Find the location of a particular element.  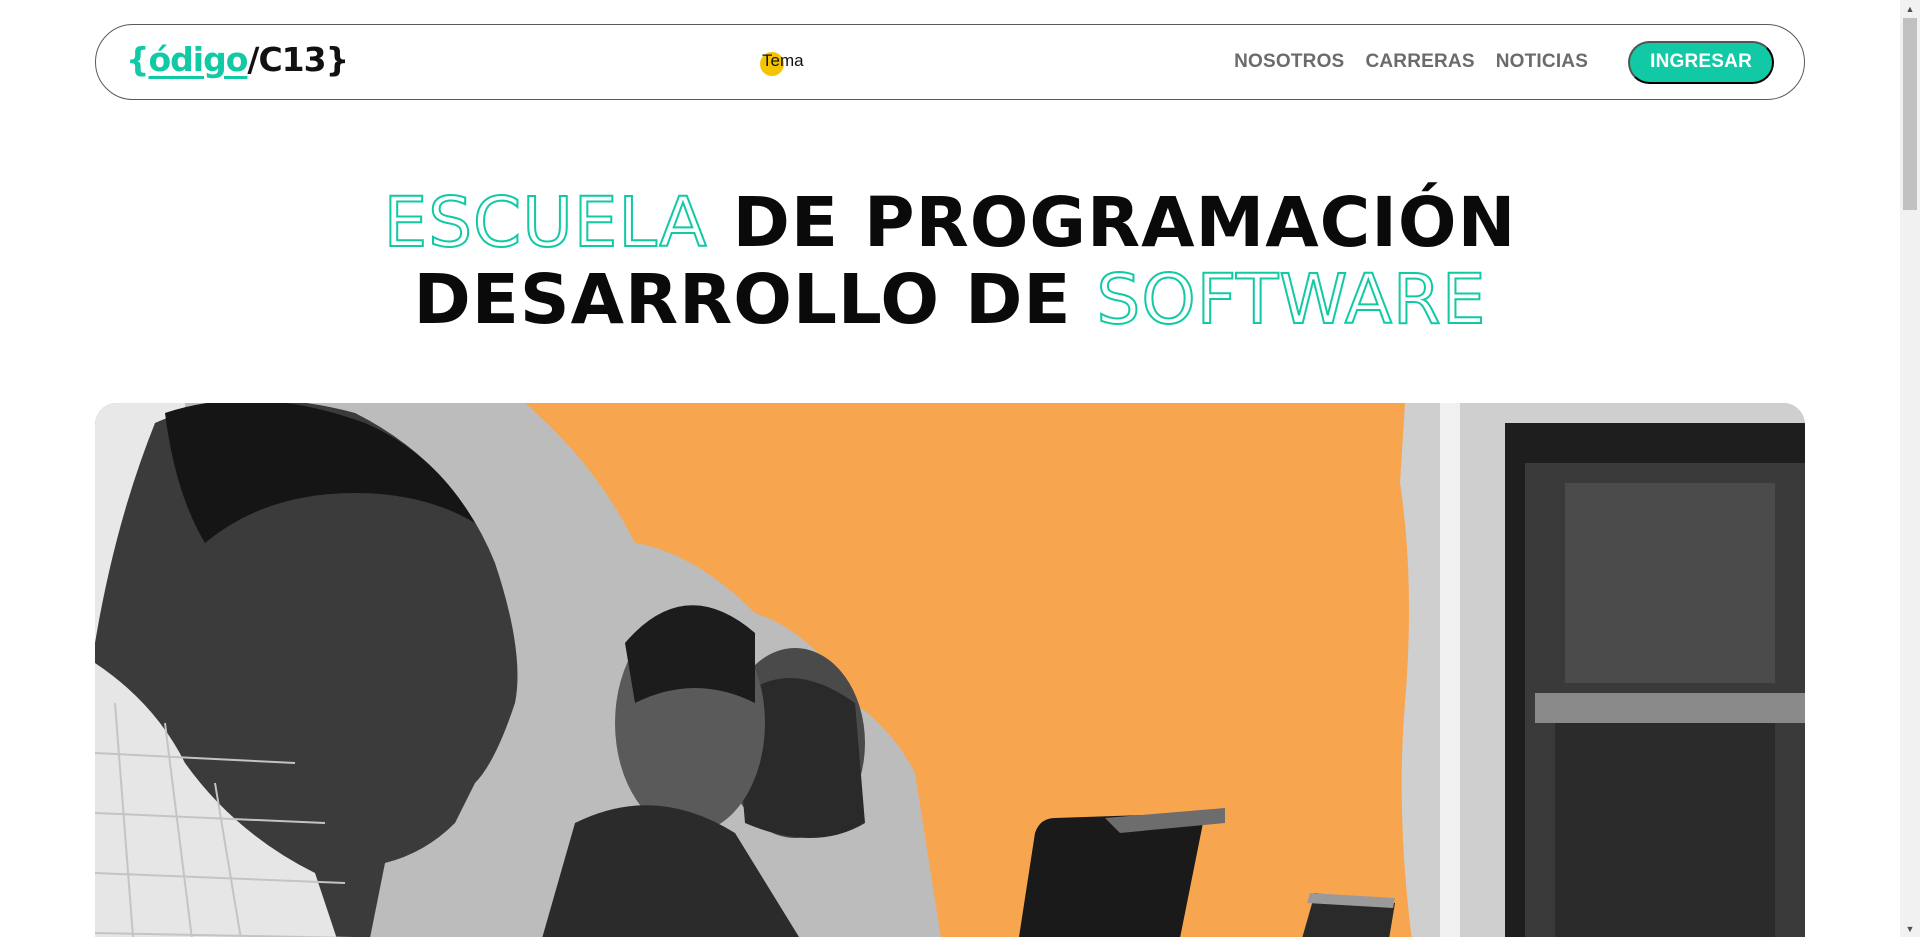

nav-link-nosotros: NOSOTROS is located at coordinates (1289, 62).